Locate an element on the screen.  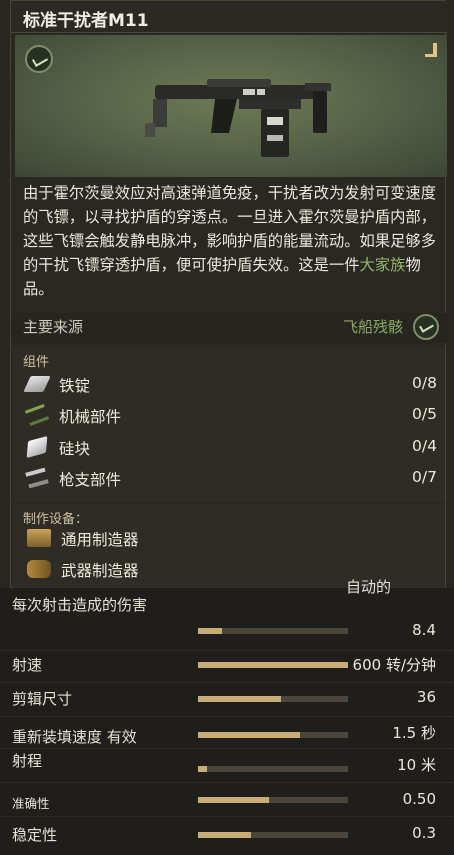
component-count: 0/8 is located at coordinates (424, 383).